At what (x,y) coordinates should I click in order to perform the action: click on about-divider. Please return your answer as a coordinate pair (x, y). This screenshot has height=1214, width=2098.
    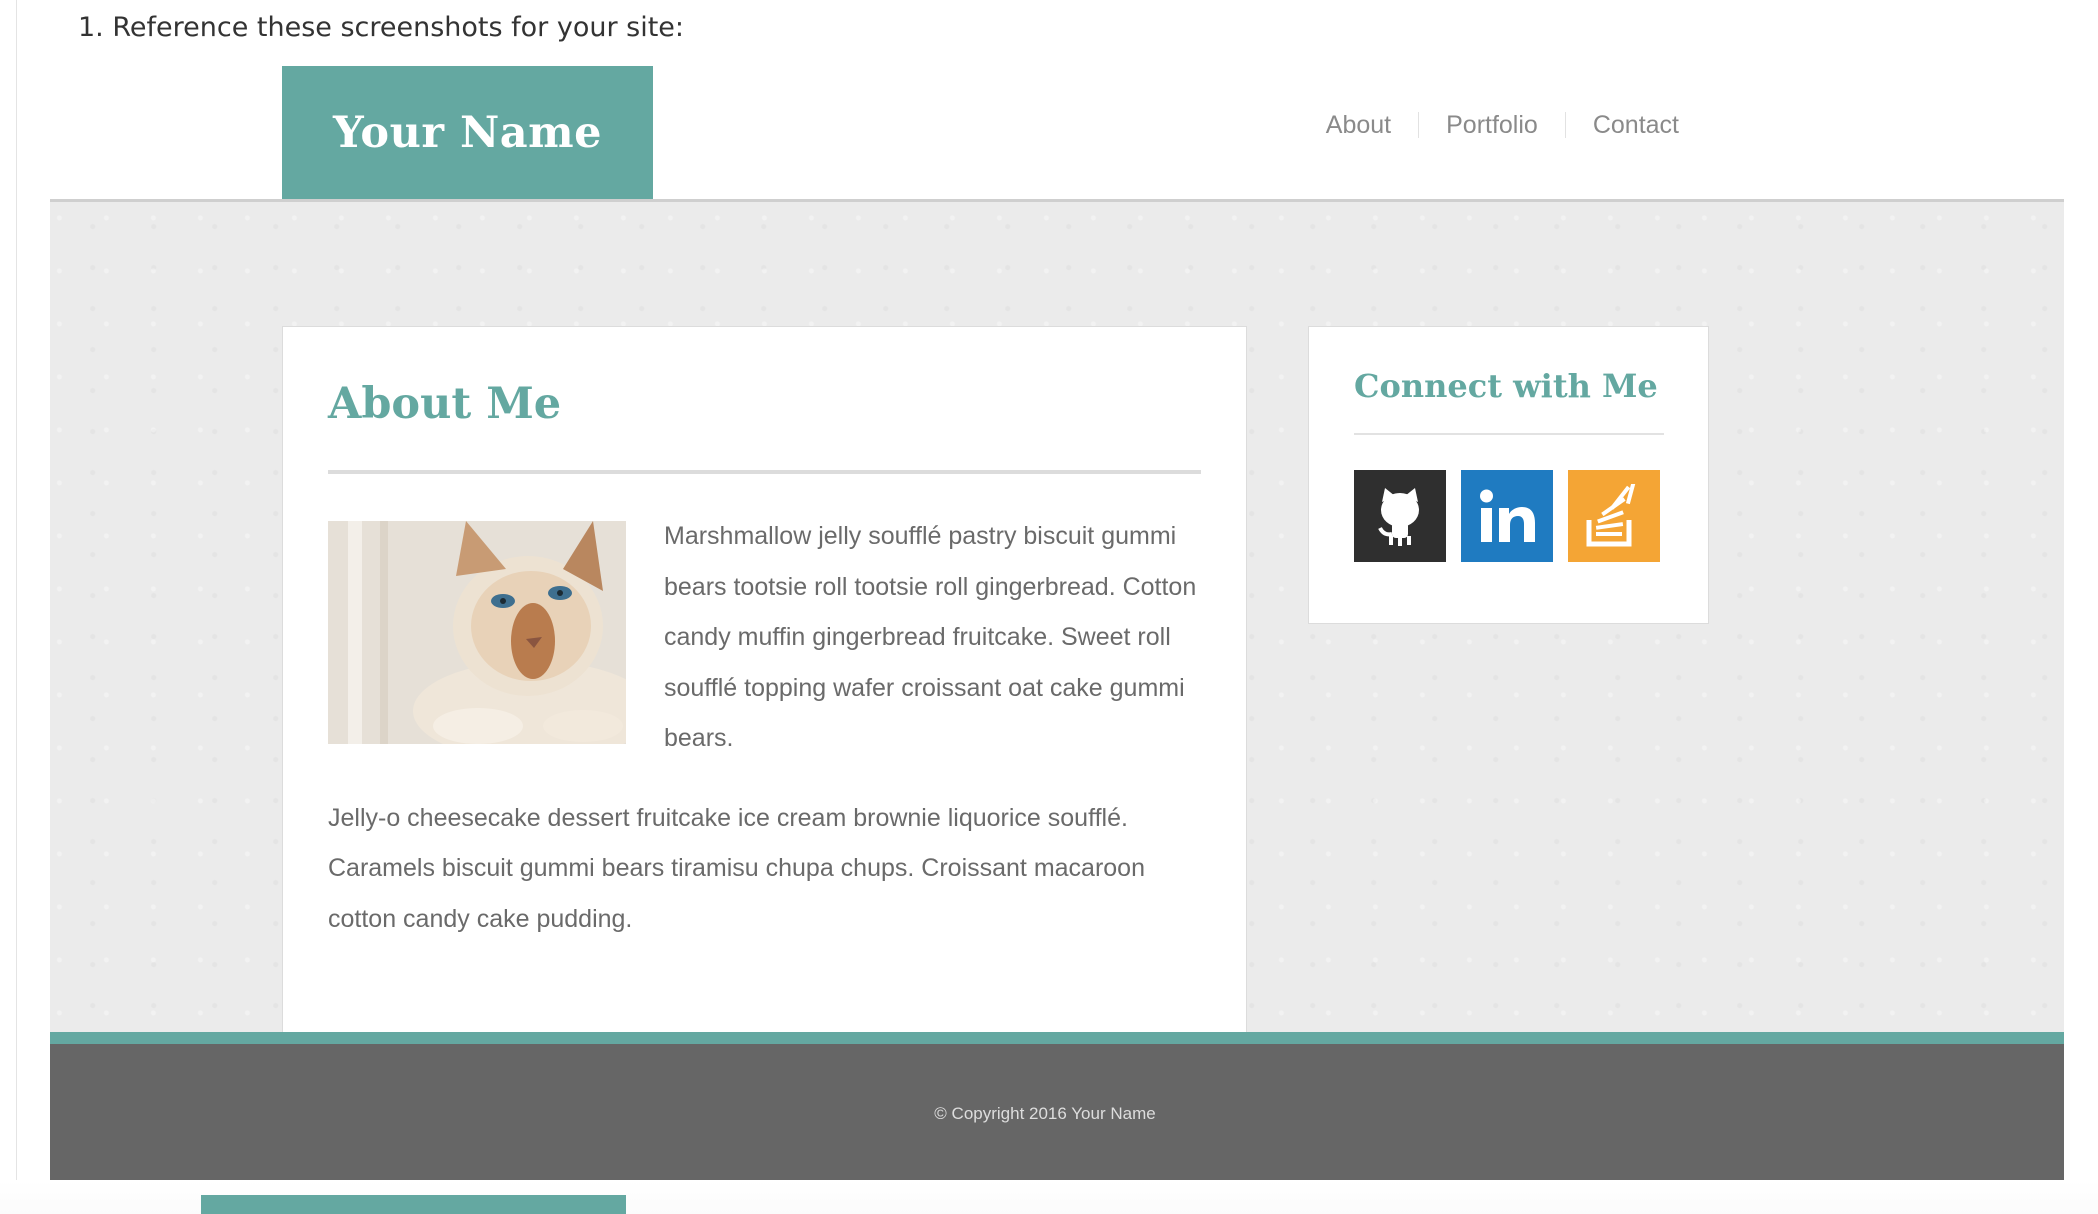
    Looking at the image, I should click on (764, 472).